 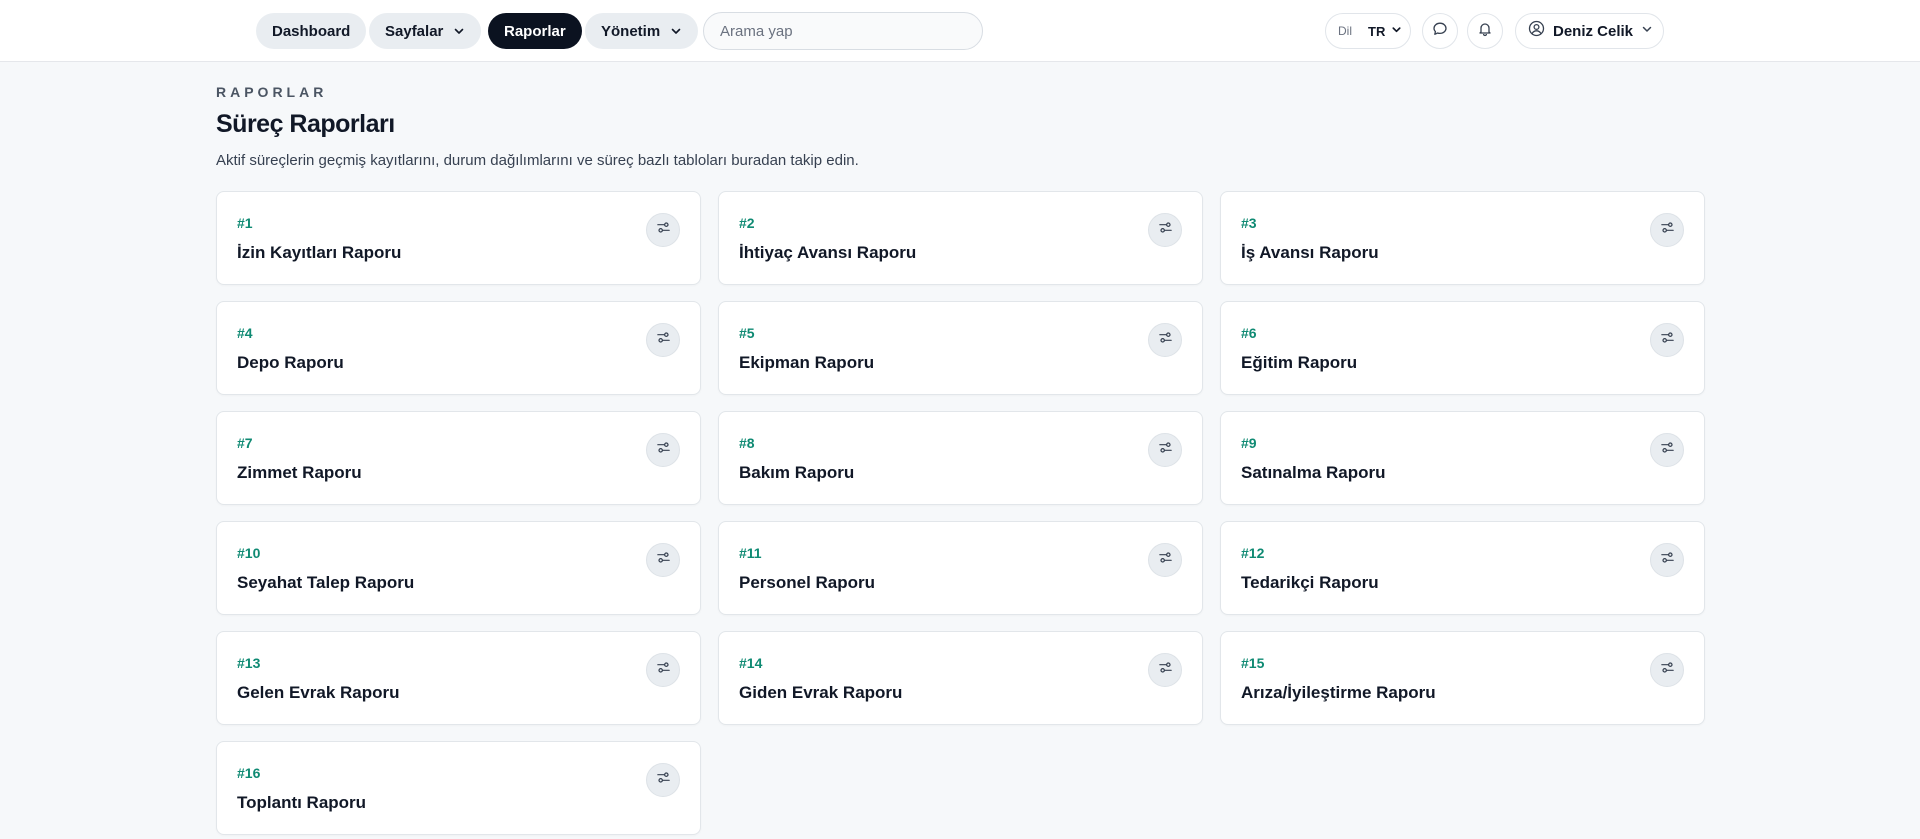 I want to click on report-title: Eğitim Raporu, so click(x=1299, y=362).